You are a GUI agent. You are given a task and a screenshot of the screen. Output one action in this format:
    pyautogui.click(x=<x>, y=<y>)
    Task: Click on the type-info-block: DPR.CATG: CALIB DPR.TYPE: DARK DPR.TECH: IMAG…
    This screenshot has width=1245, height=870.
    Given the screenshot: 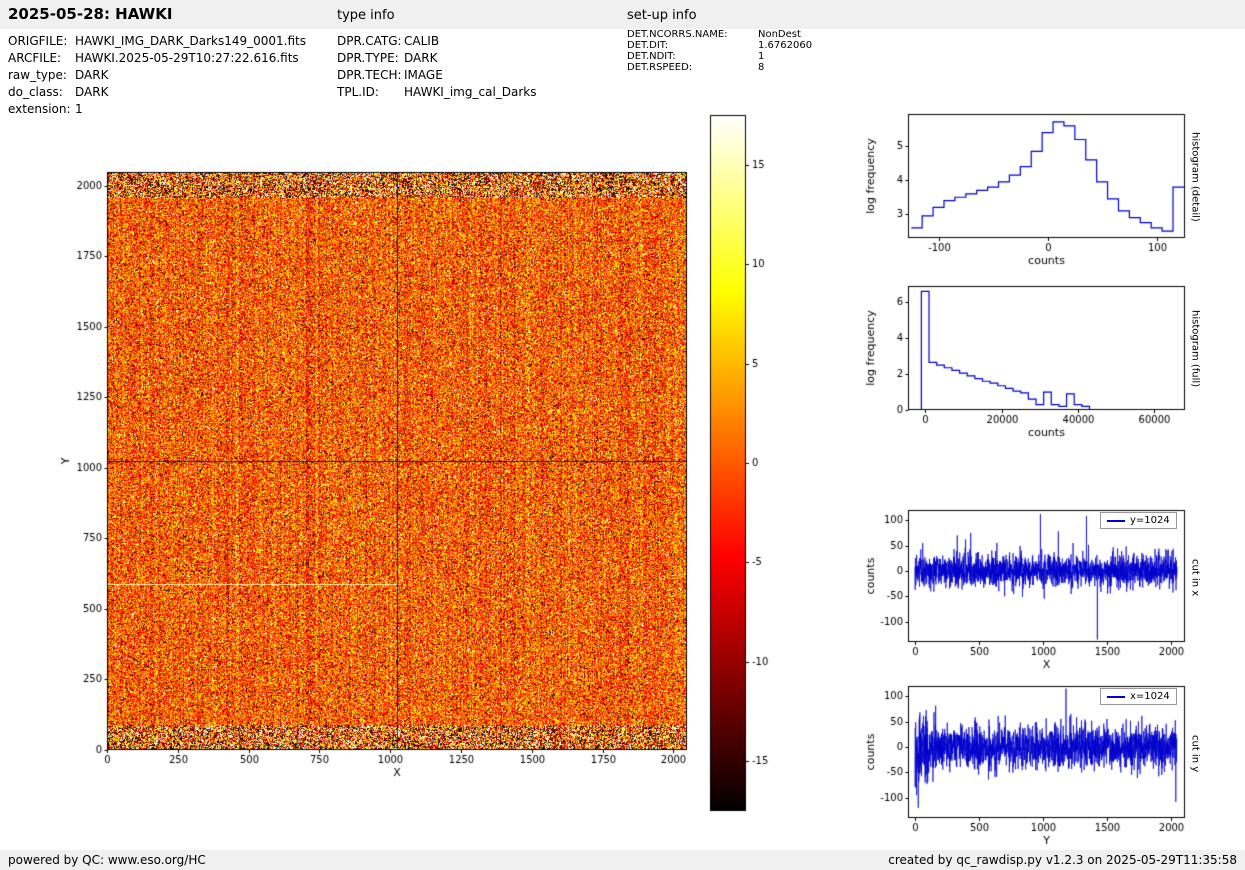 What is the action you would take?
    pyautogui.click(x=437, y=67)
    